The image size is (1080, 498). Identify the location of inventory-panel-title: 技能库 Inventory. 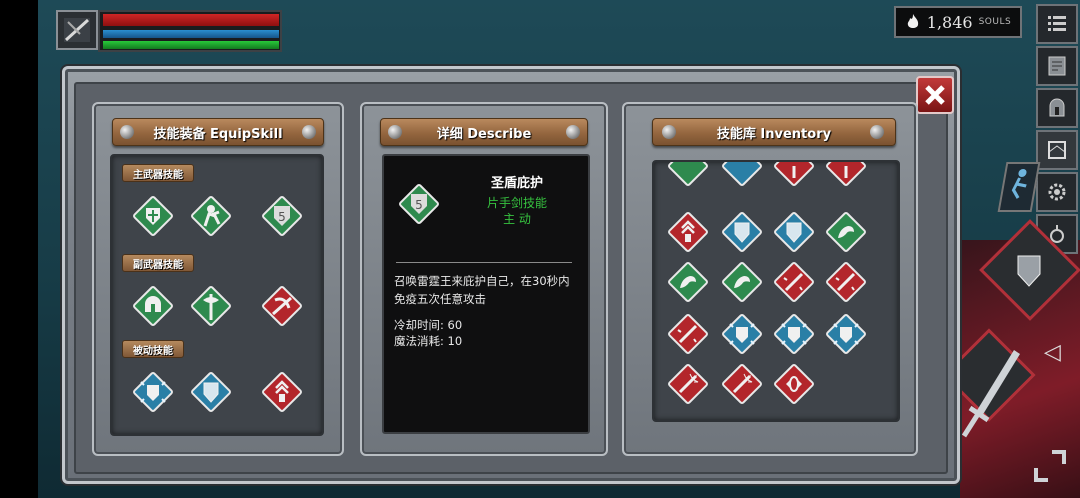
(774, 134).